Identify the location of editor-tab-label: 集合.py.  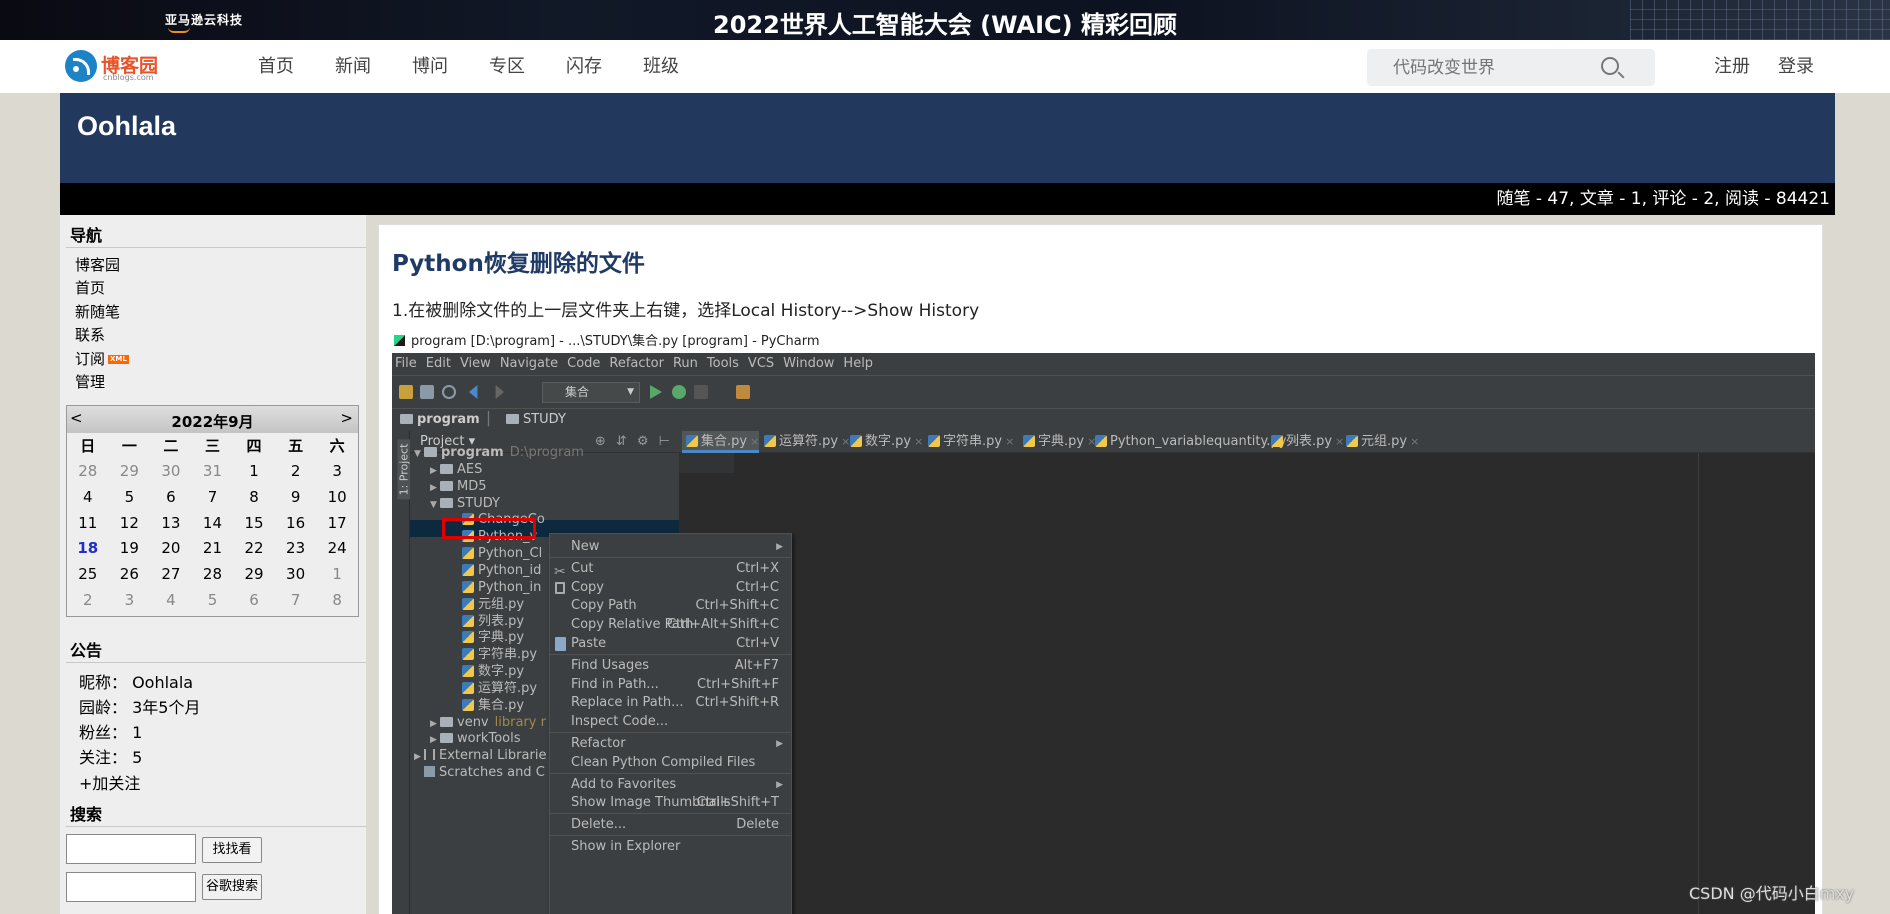
(724, 441).